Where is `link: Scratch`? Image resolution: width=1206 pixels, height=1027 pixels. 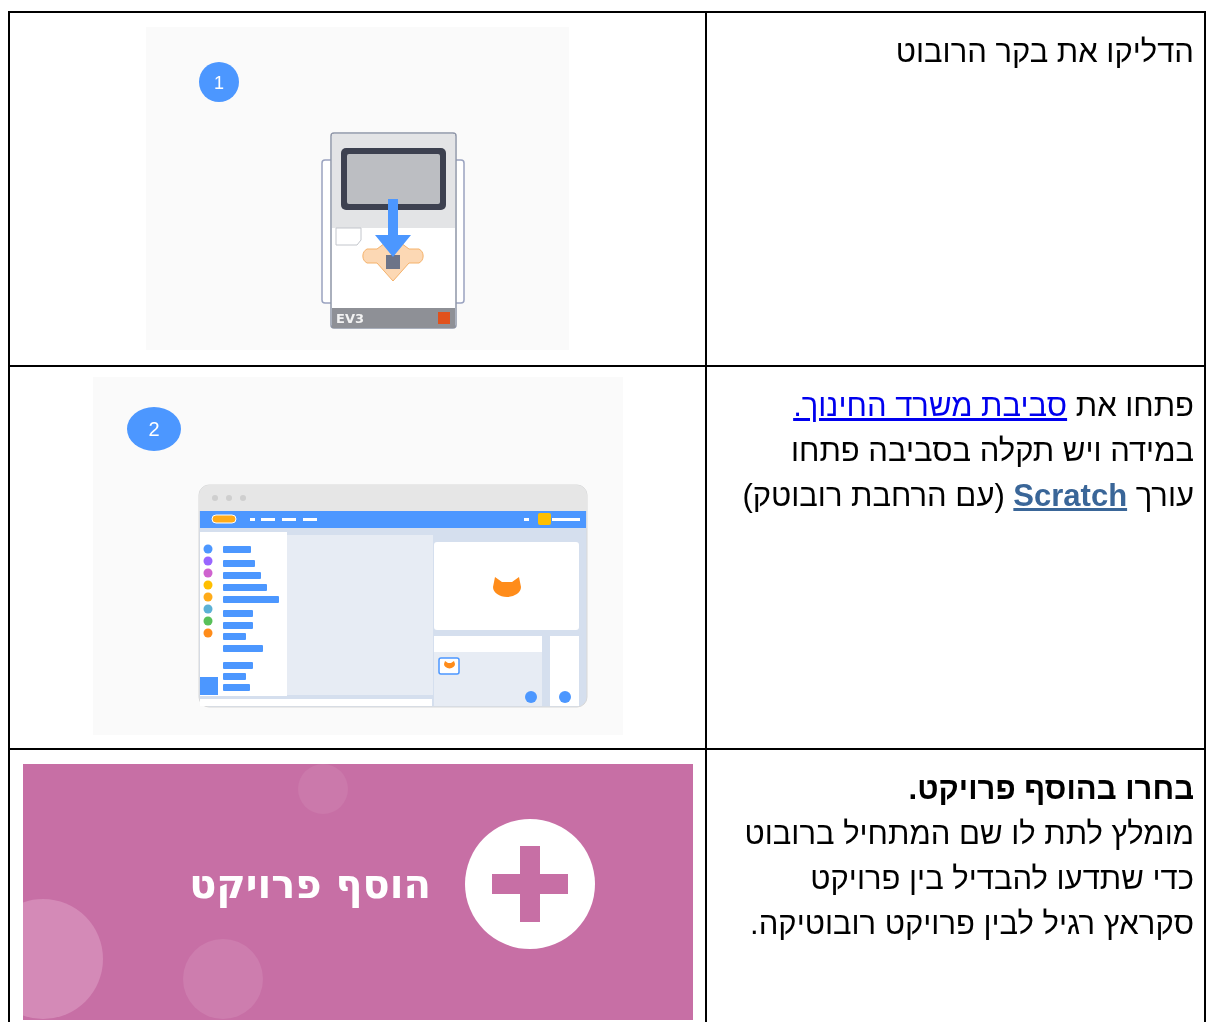 link: Scratch is located at coordinates (1070, 495).